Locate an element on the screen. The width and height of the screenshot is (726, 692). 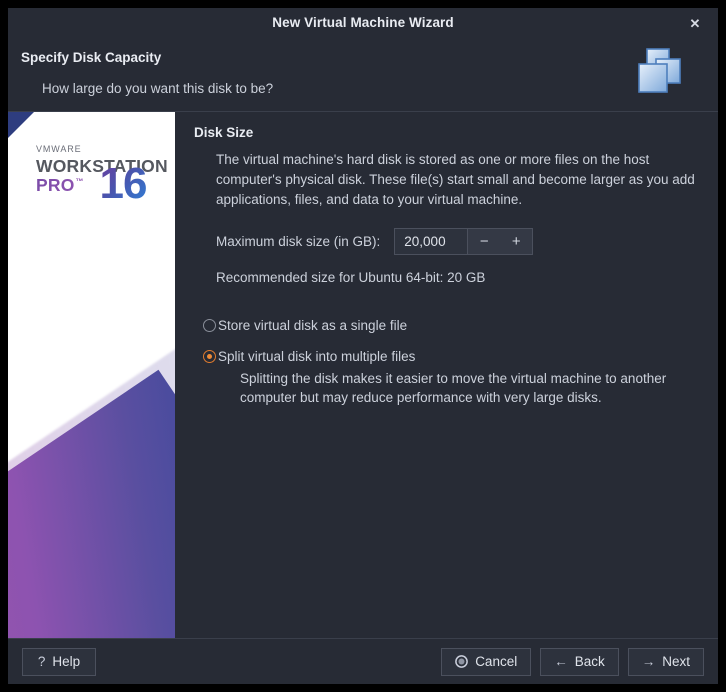
next-button: → Next is located at coordinates (665, 661).